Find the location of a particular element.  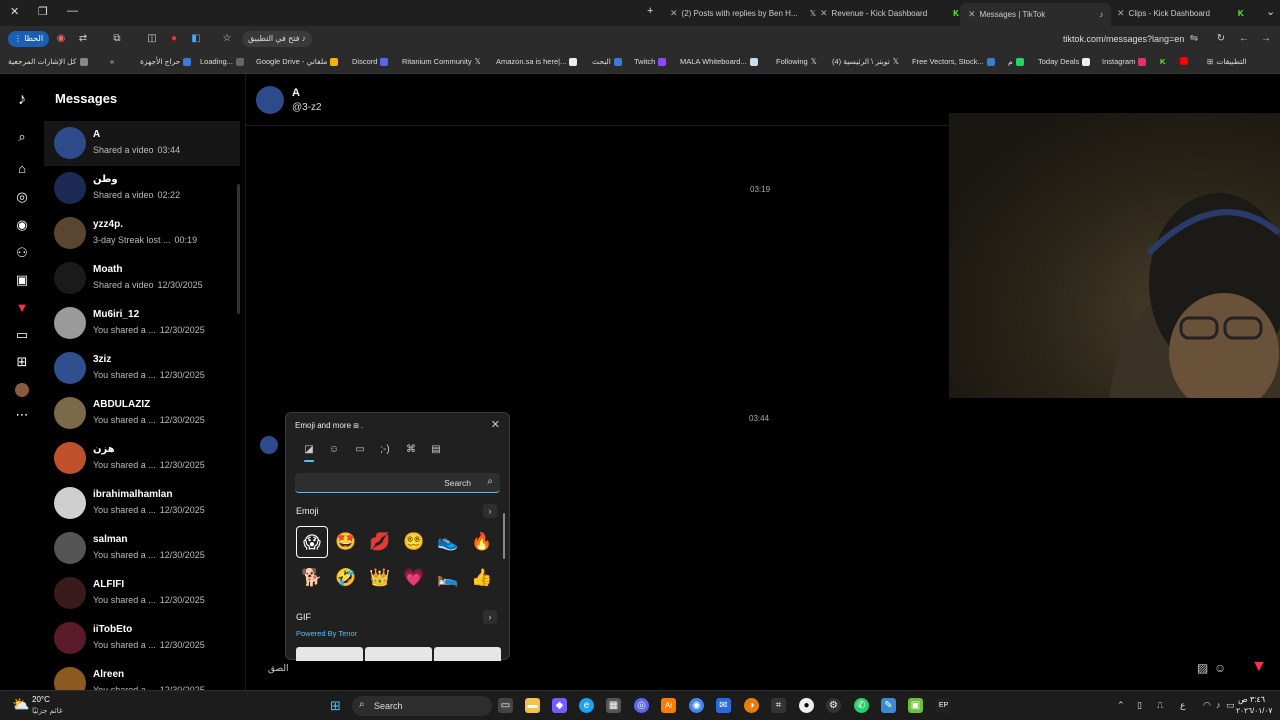

tab-search-icon: ⌄ is located at coordinates (1270, 11).